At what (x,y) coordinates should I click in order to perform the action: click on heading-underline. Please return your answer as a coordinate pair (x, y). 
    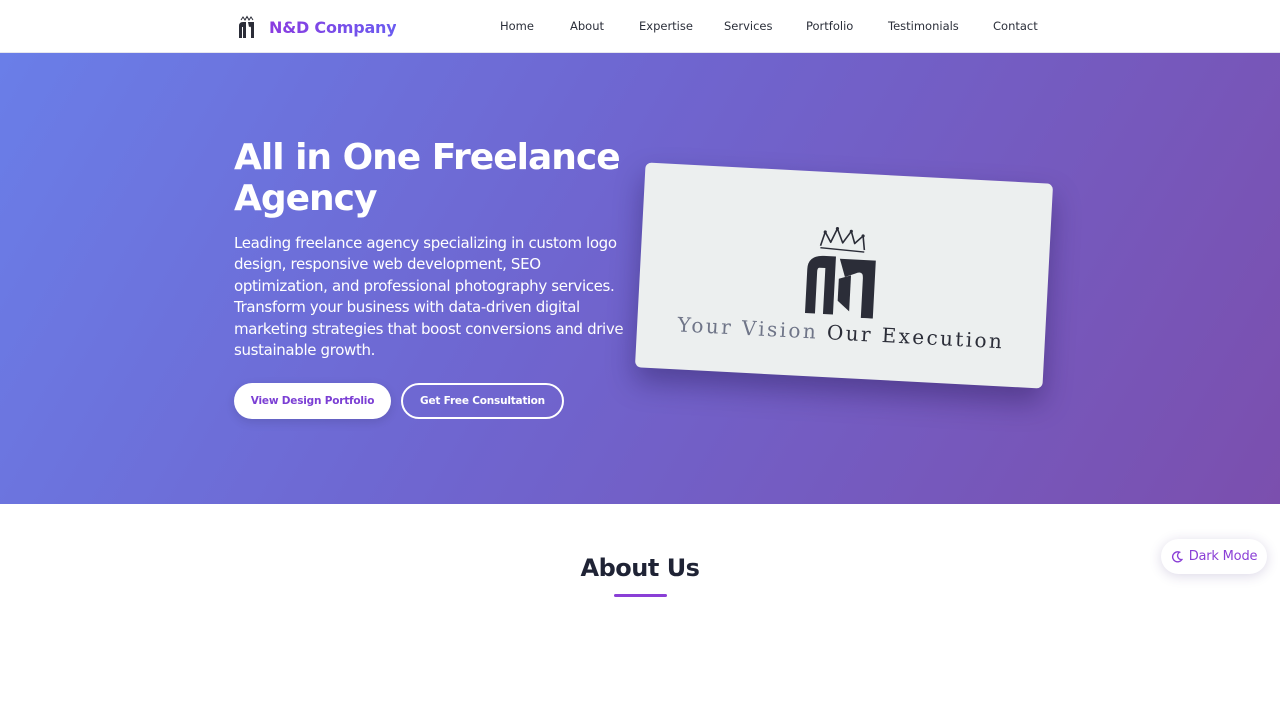
    Looking at the image, I should click on (640, 595).